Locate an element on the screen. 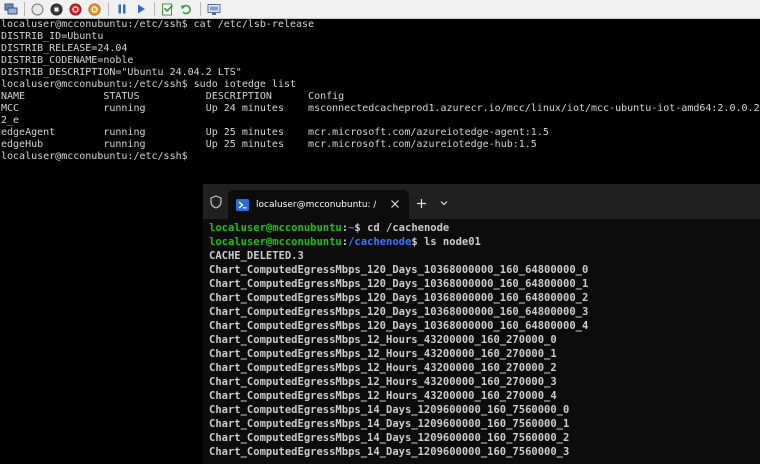  plus-icon is located at coordinates (421, 203).